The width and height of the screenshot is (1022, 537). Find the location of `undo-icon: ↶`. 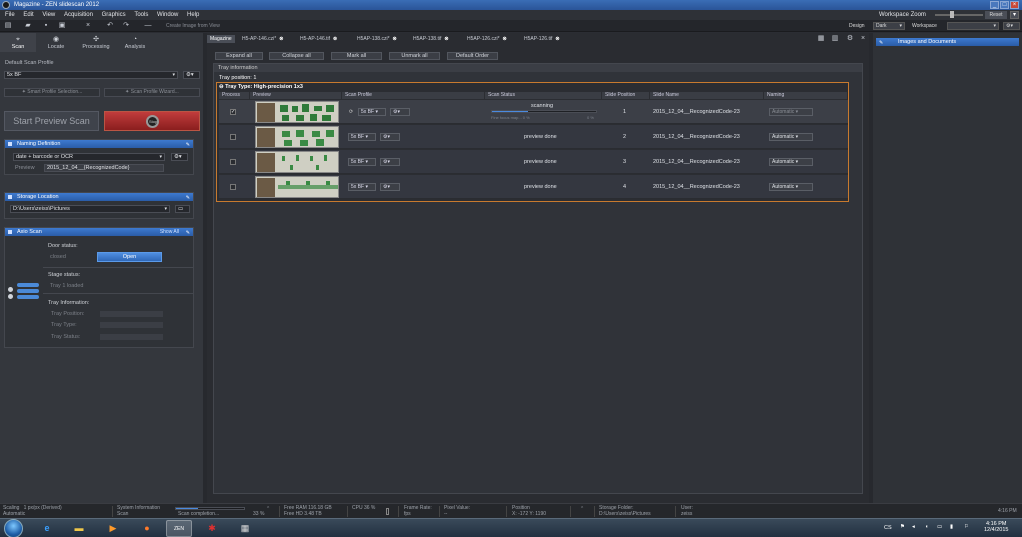

undo-icon: ↶ is located at coordinates (110, 26).